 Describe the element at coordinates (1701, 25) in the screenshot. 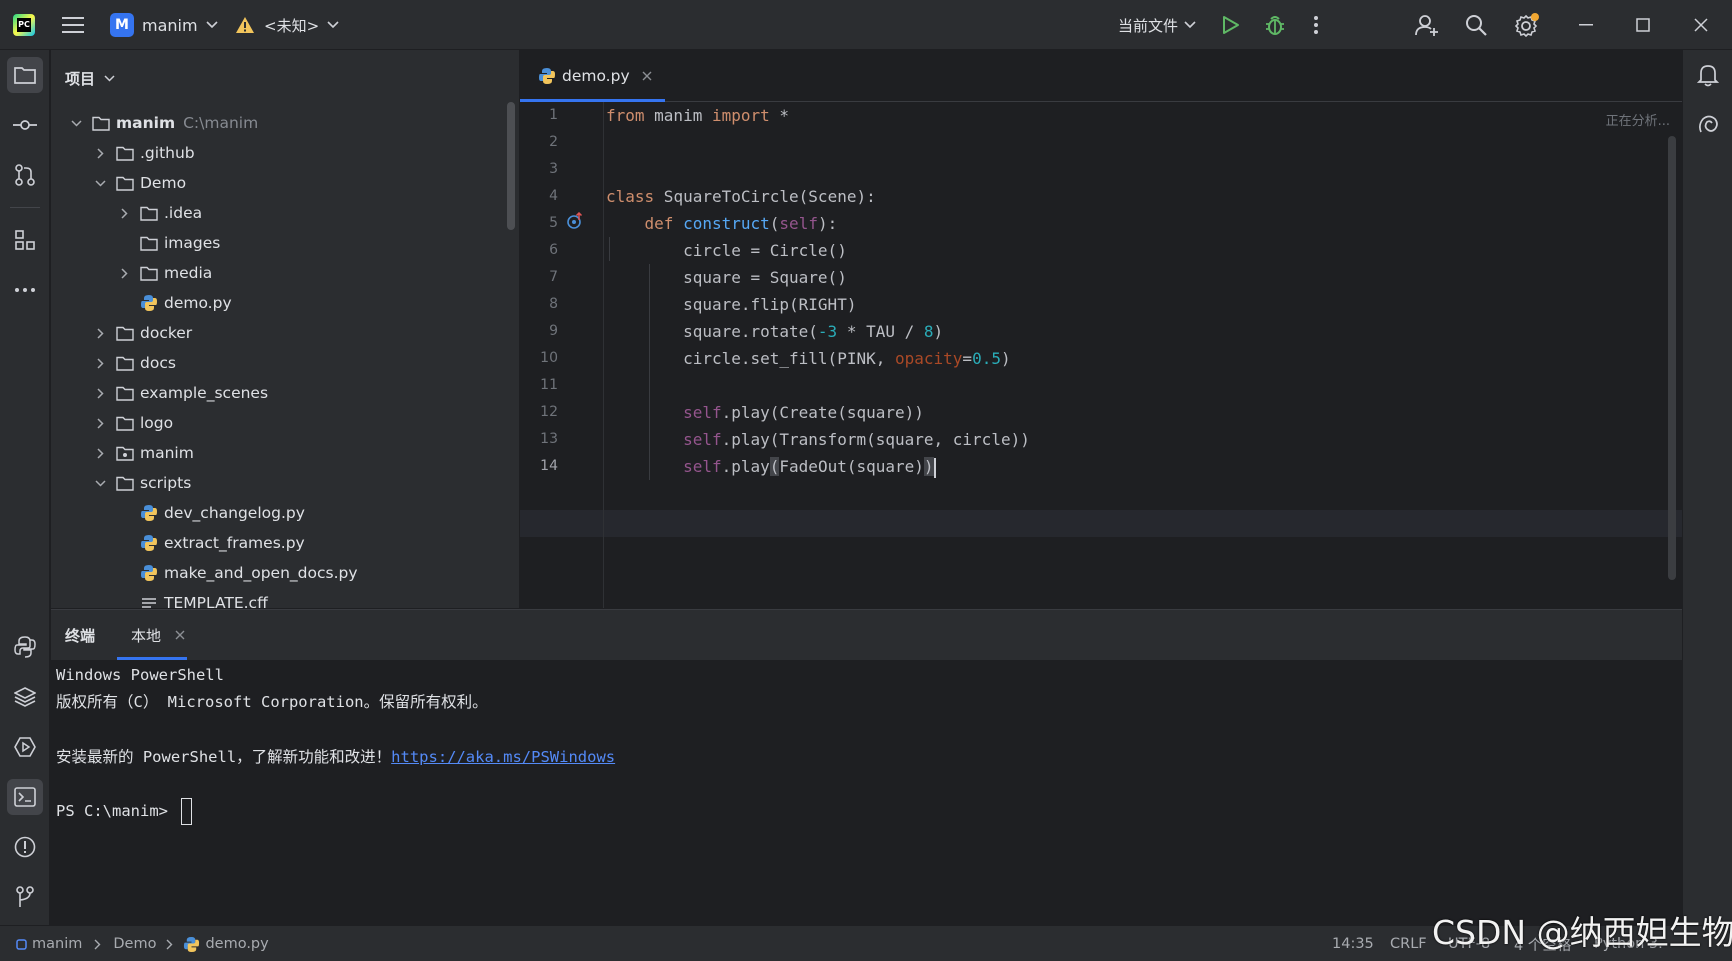

I see `close-icon` at that location.